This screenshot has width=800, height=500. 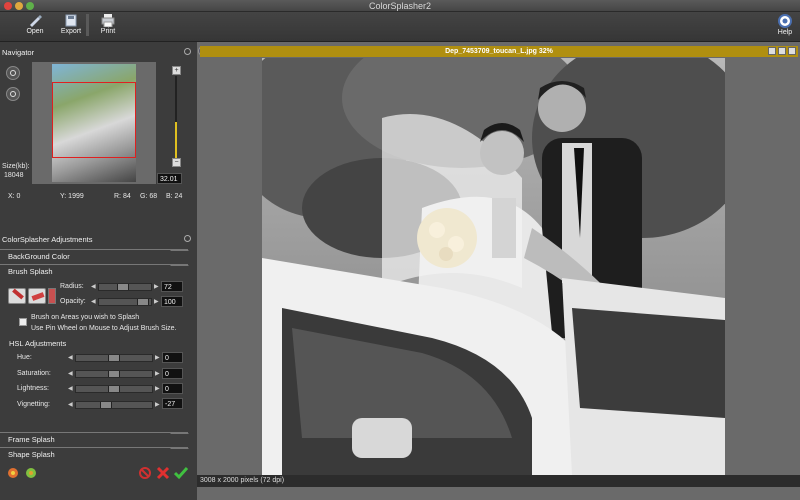 What do you see at coordinates (145, 473) in the screenshot?
I see `reset-icon` at bounding box center [145, 473].